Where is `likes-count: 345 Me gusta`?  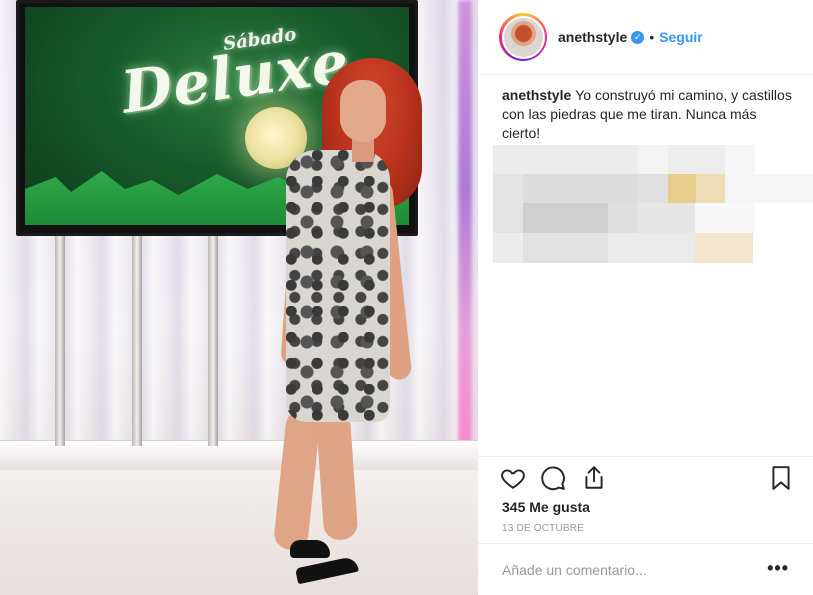
likes-count: 345 Me gusta is located at coordinates (546, 507).